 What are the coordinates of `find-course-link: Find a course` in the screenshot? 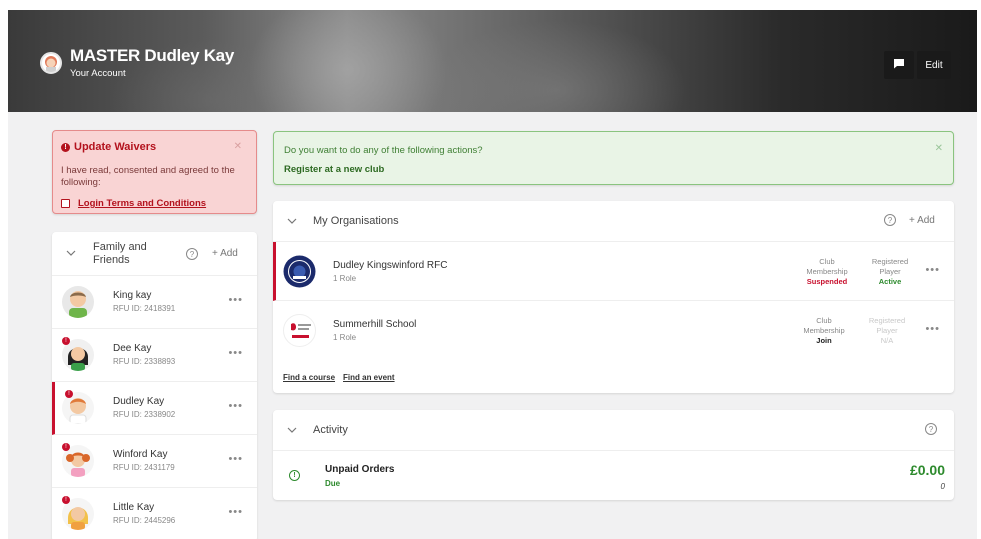 It's located at (309, 377).